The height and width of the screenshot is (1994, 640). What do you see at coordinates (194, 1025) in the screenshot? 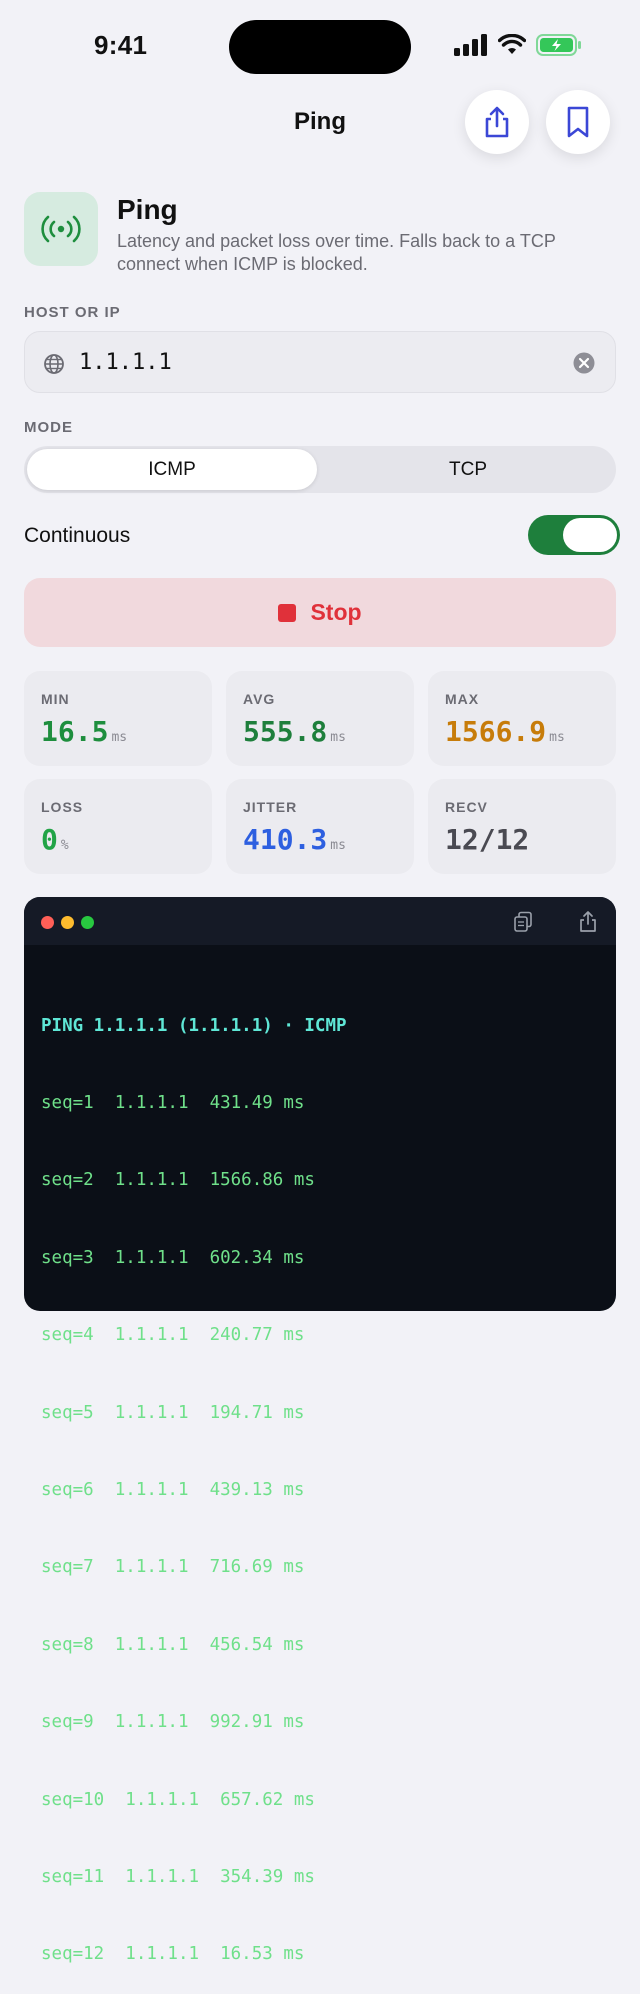
I see `terminal-header-line: PING 1.1.1.1 (1.1.1.1) · ICMP` at bounding box center [194, 1025].